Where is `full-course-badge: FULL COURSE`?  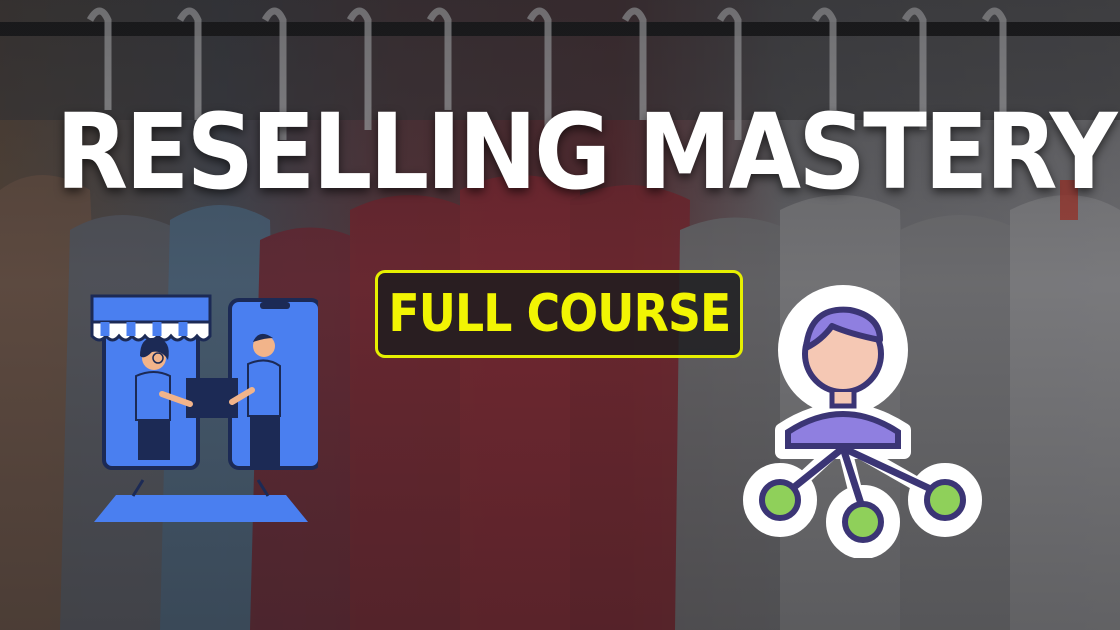
full-course-badge: FULL COURSE is located at coordinates (559, 314).